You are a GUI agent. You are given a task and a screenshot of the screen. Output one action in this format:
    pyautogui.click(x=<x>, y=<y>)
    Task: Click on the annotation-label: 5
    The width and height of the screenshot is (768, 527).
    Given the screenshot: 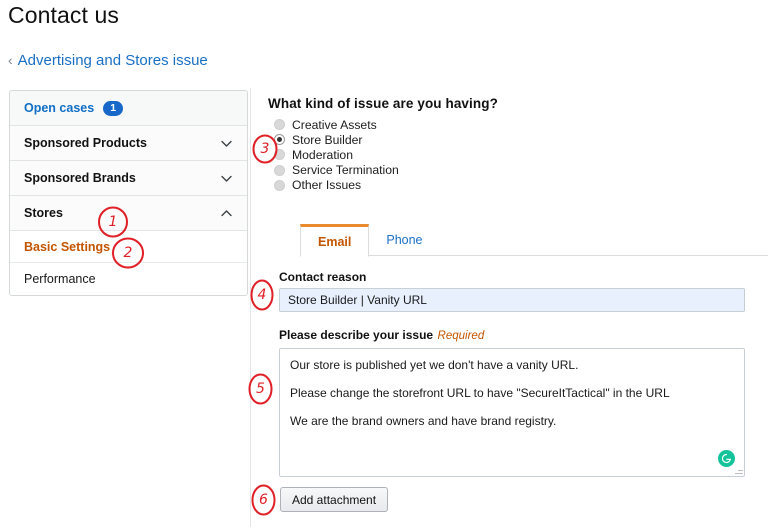 What is the action you would take?
    pyautogui.click(x=260, y=389)
    